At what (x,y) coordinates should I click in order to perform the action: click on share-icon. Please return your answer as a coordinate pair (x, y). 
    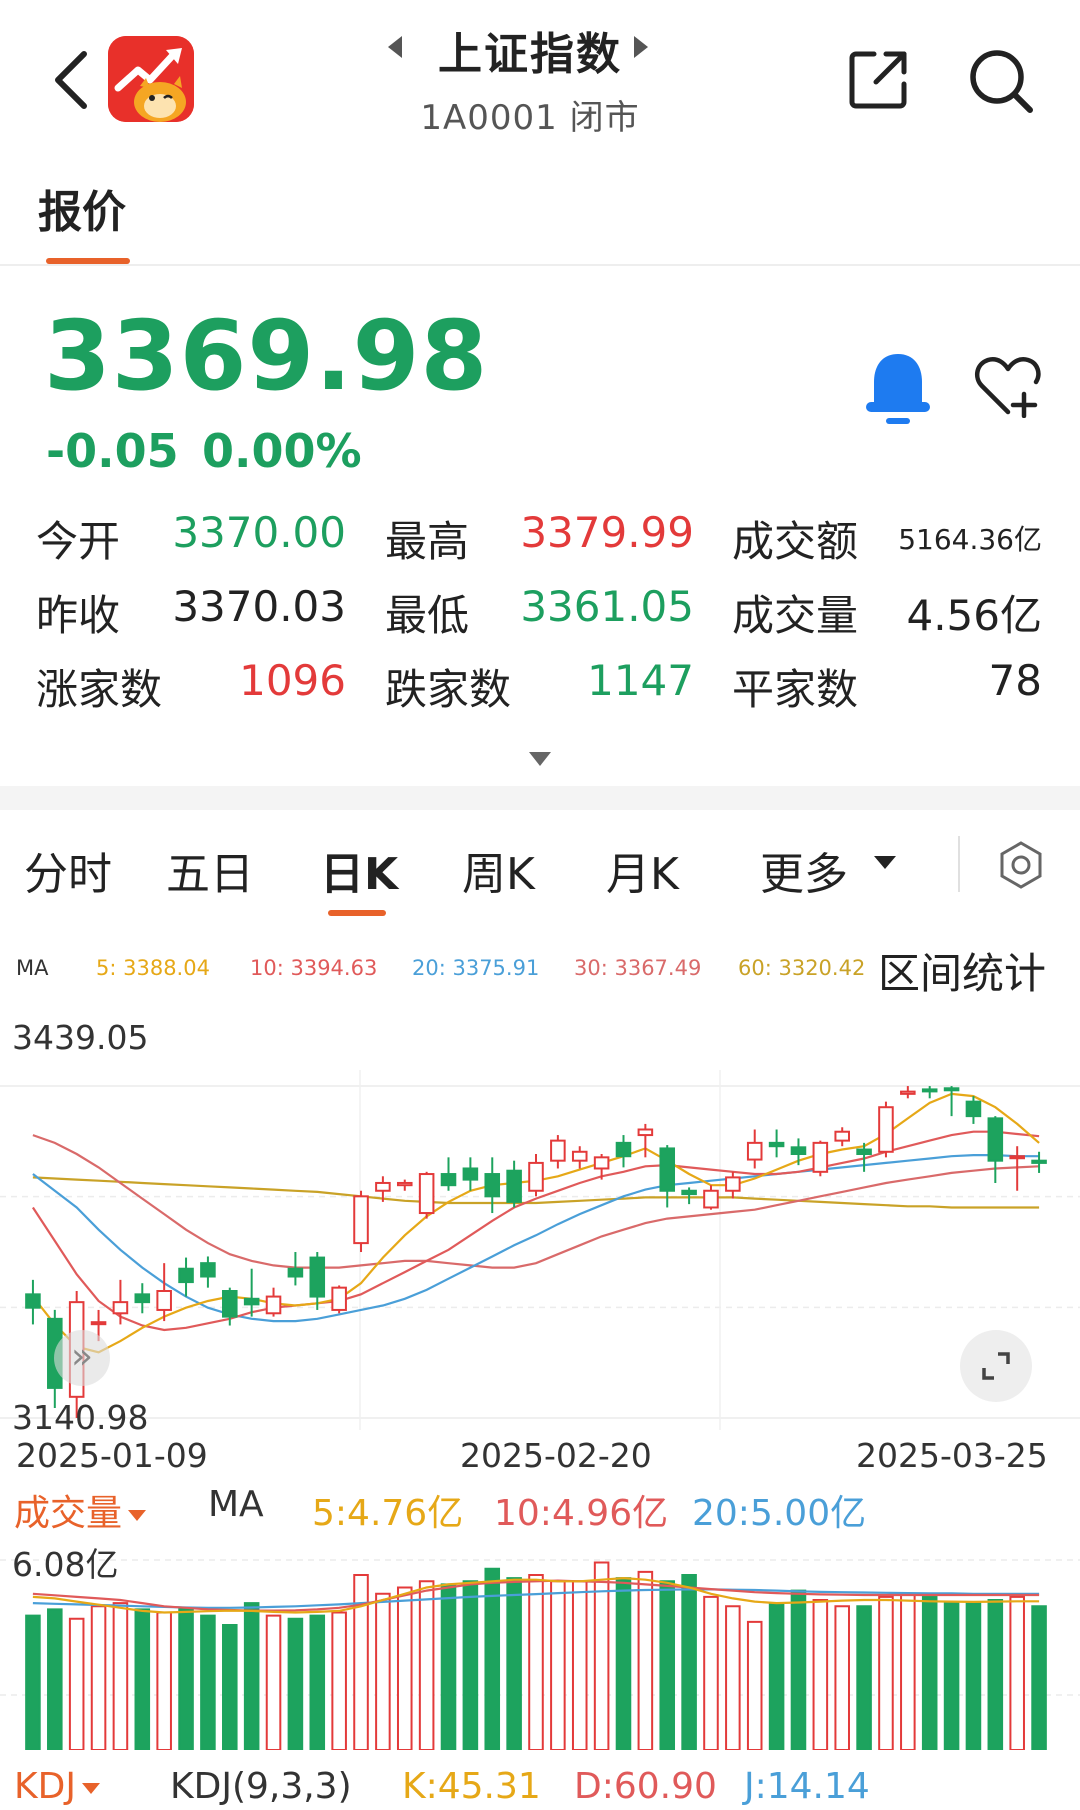
    Looking at the image, I should click on (879, 79).